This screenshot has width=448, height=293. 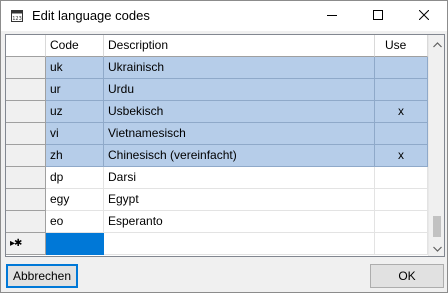 What do you see at coordinates (42, 276) in the screenshot?
I see `cancel-button: Abbrechen` at bounding box center [42, 276].